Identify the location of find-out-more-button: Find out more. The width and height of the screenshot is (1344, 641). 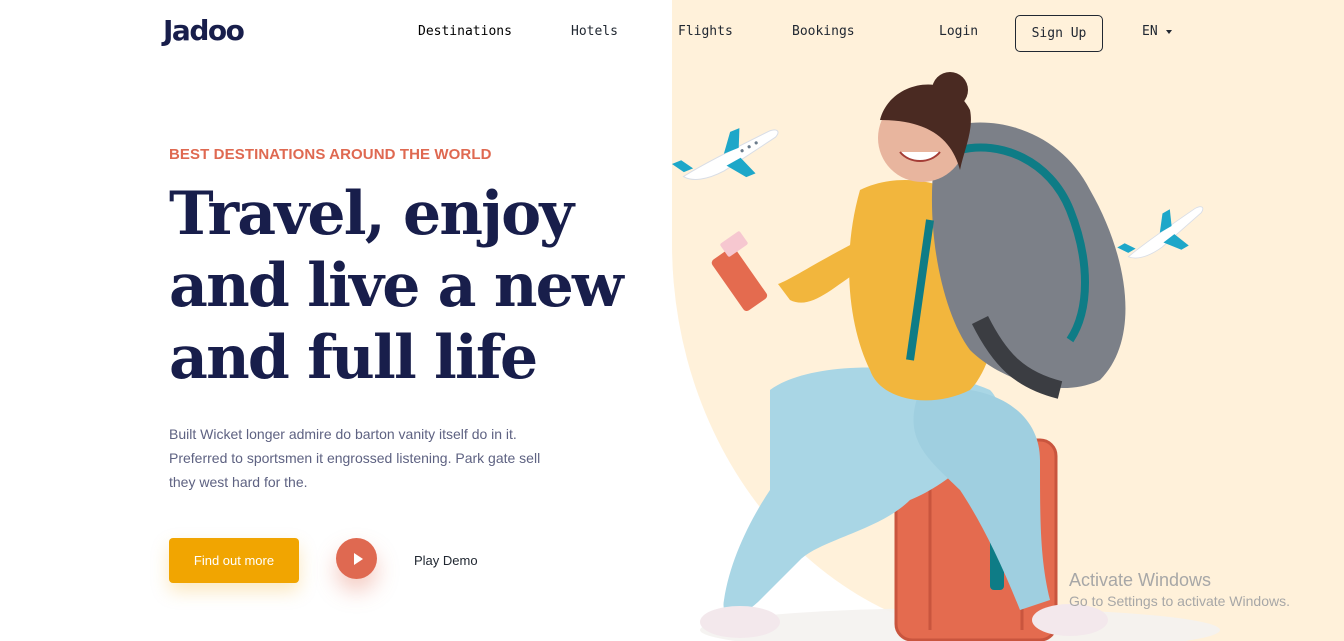
(234, 560).